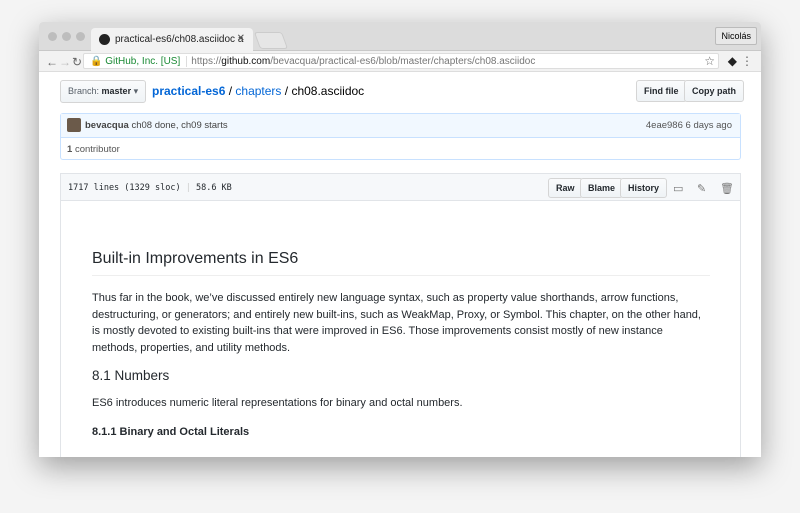 This screenshot has height=513, width=800. What do you see at coordinates (727, 188) in the screenshot?
I see `trash-icon: 🗑` at bounding box center [727, 188].